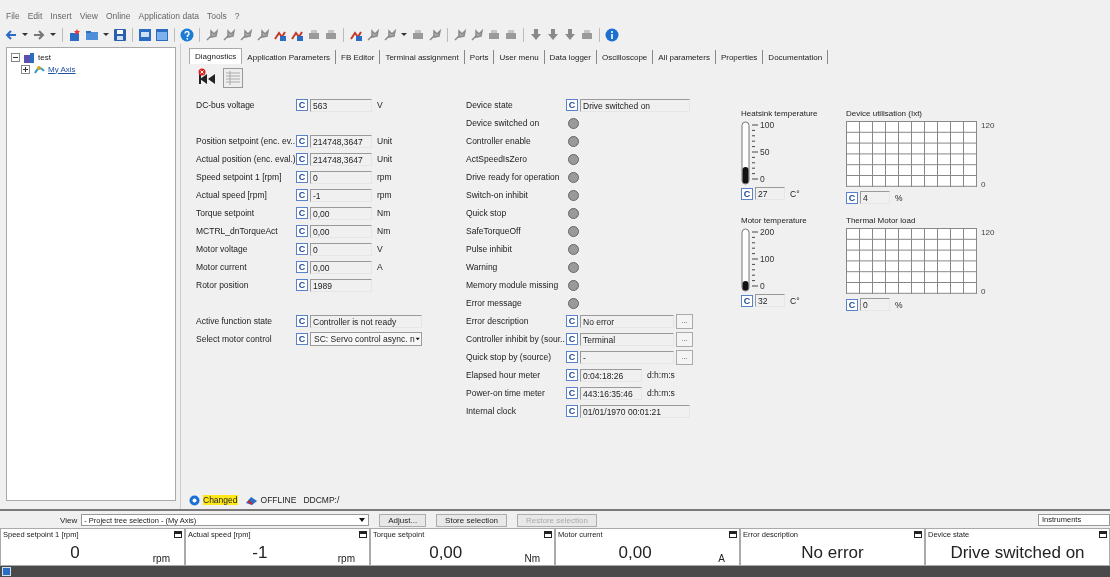  What do you see at coordinates (35, 18) in the screenshot?
I see `menu-item: Edit` at bounding box center [35, 18].